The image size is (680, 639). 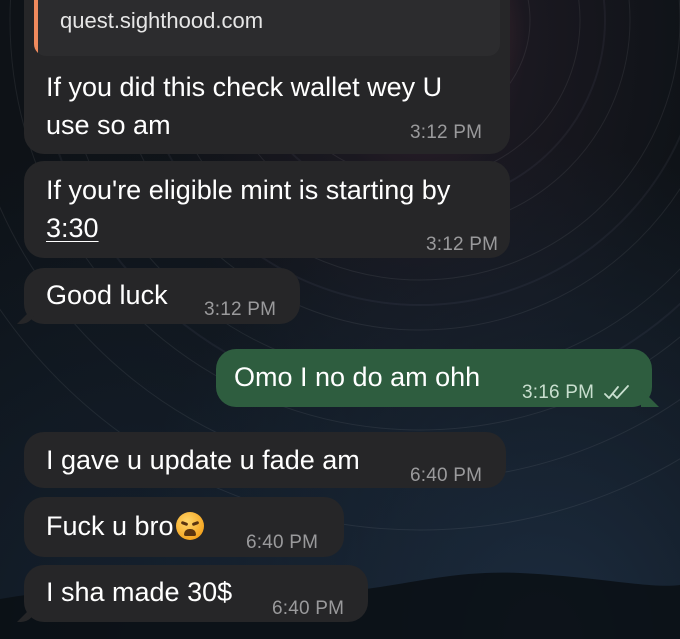 I want to click on message-bubble: I gave u update u fade am 6:40 PM, so click(x=265, y=460).